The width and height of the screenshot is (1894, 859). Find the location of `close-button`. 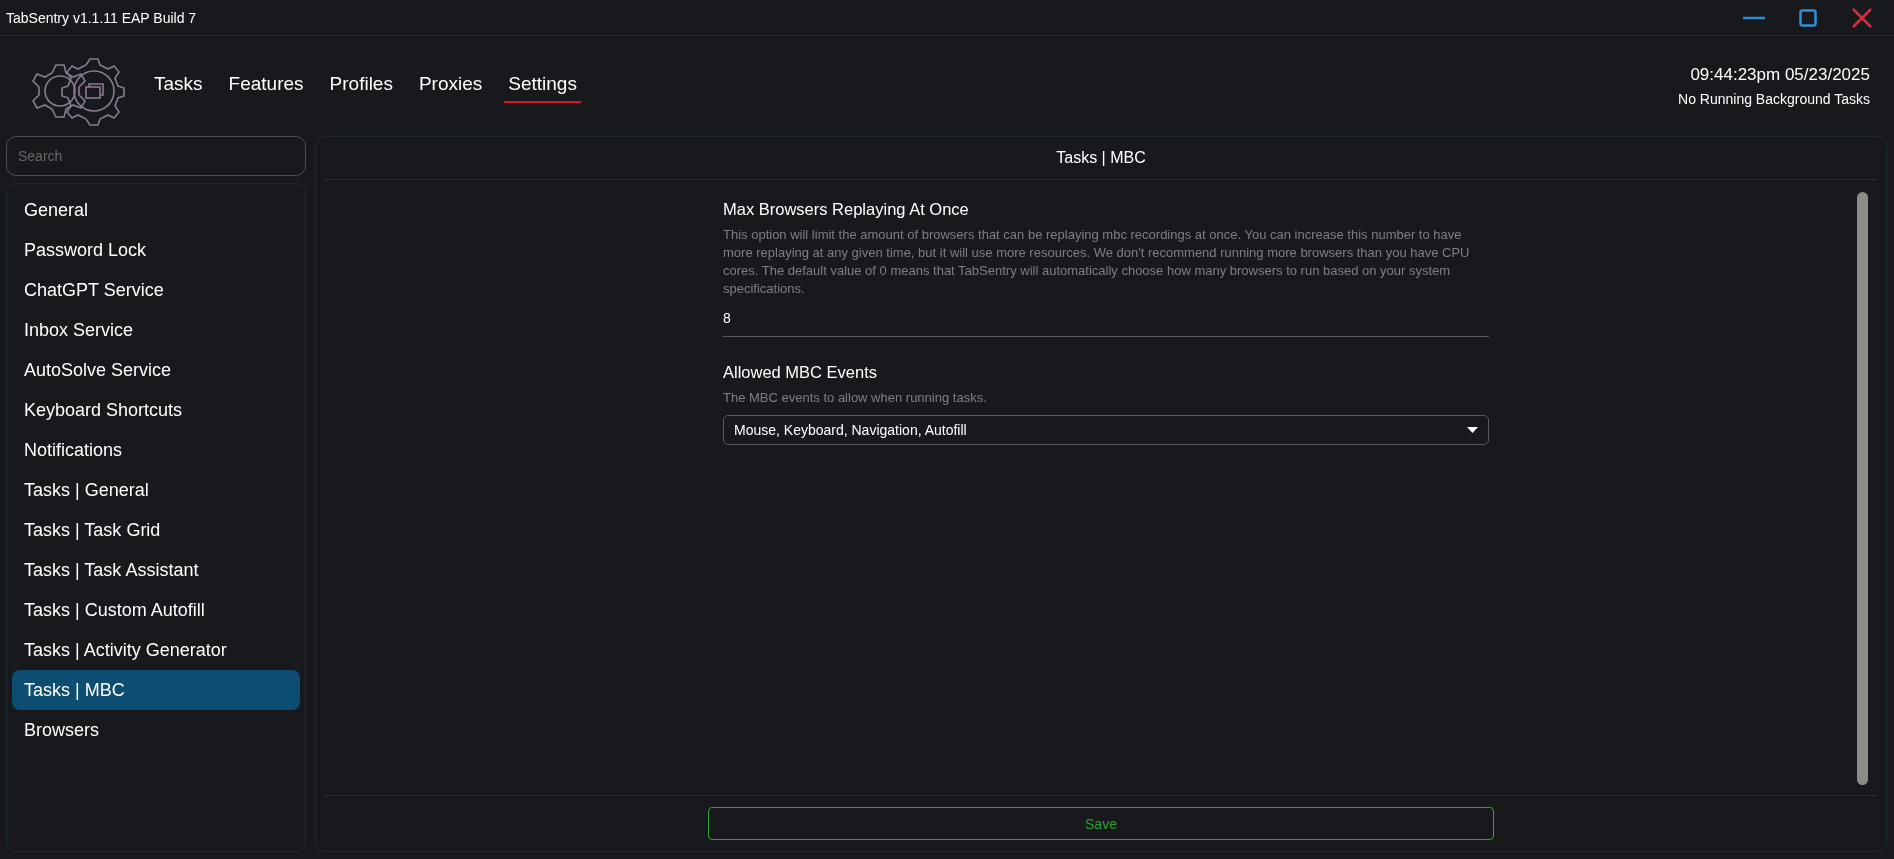

close-button is located at coordinates (1862, 17).